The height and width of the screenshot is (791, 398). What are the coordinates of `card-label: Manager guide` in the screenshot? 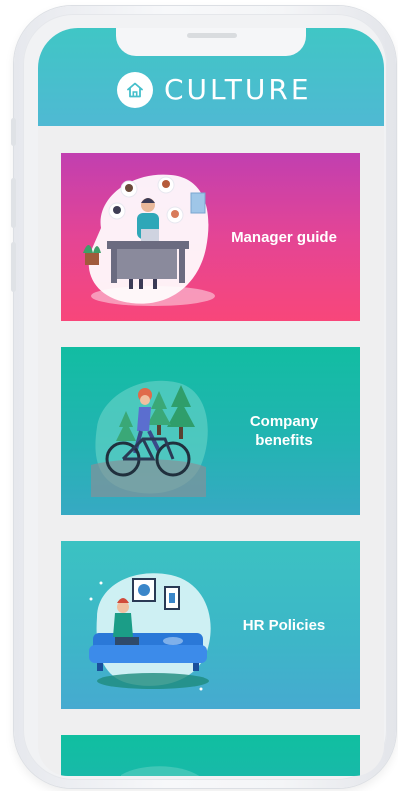 It's located at (284, 237).